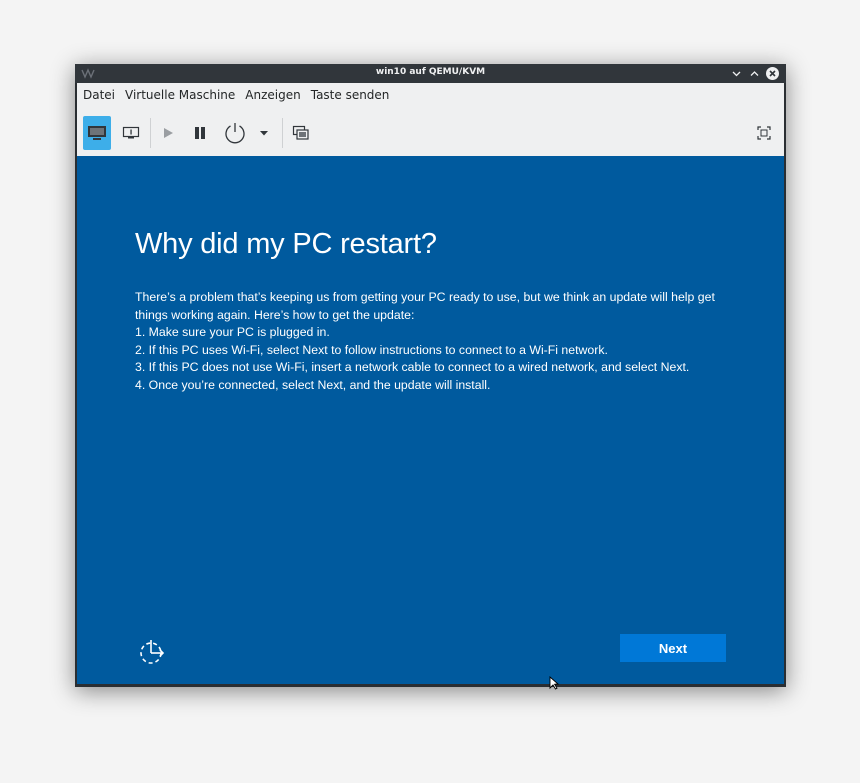 The height and width of the screenshot is (783, 860). I want to click on fullscreen-button, so click(764, 133).